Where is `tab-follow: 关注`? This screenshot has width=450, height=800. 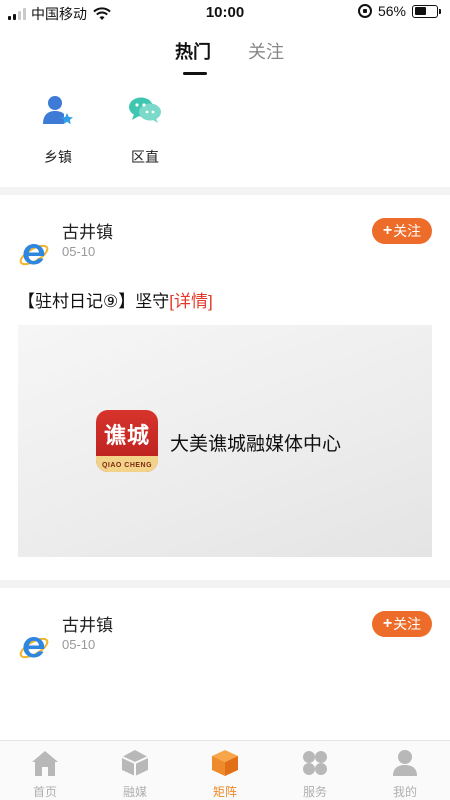 tab-follow: 关注 is located at coordinates (266, 51).